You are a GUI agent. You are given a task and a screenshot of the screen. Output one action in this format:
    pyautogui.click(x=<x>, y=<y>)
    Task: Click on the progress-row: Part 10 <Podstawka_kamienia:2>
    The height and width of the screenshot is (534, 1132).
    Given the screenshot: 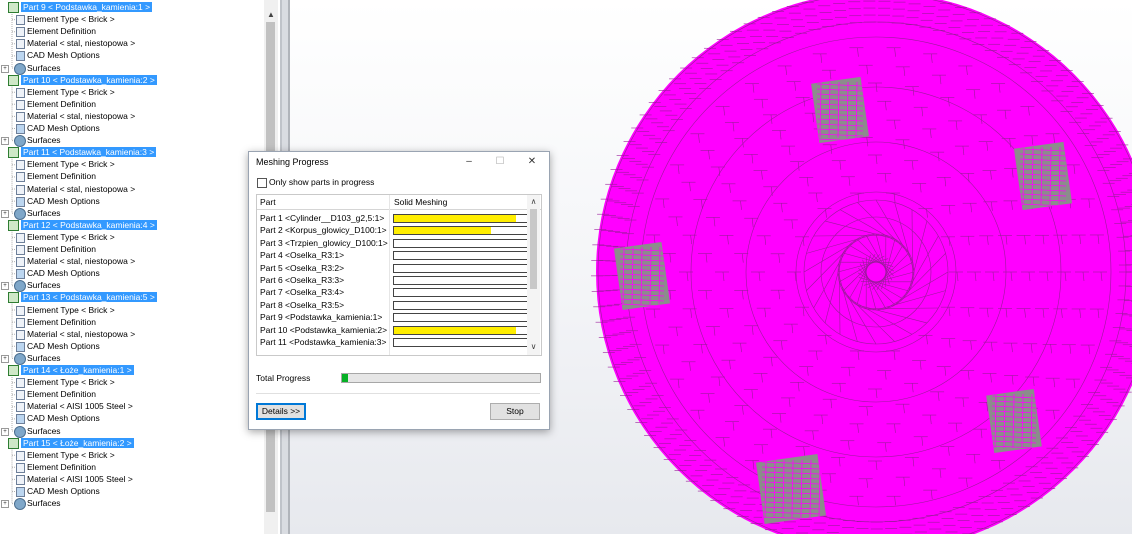 What is the action you would take?
    pyautogui.click(x=393, y=330)
    